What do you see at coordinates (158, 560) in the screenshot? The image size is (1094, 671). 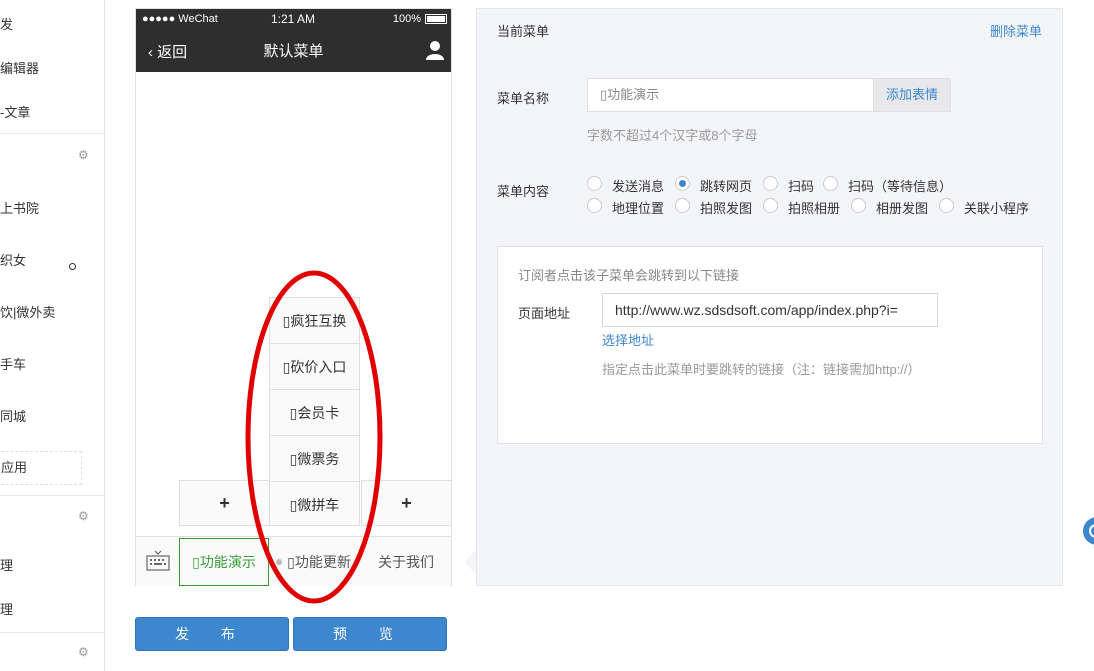 I see `keyboard-icon` at bounding box center [158, 560].